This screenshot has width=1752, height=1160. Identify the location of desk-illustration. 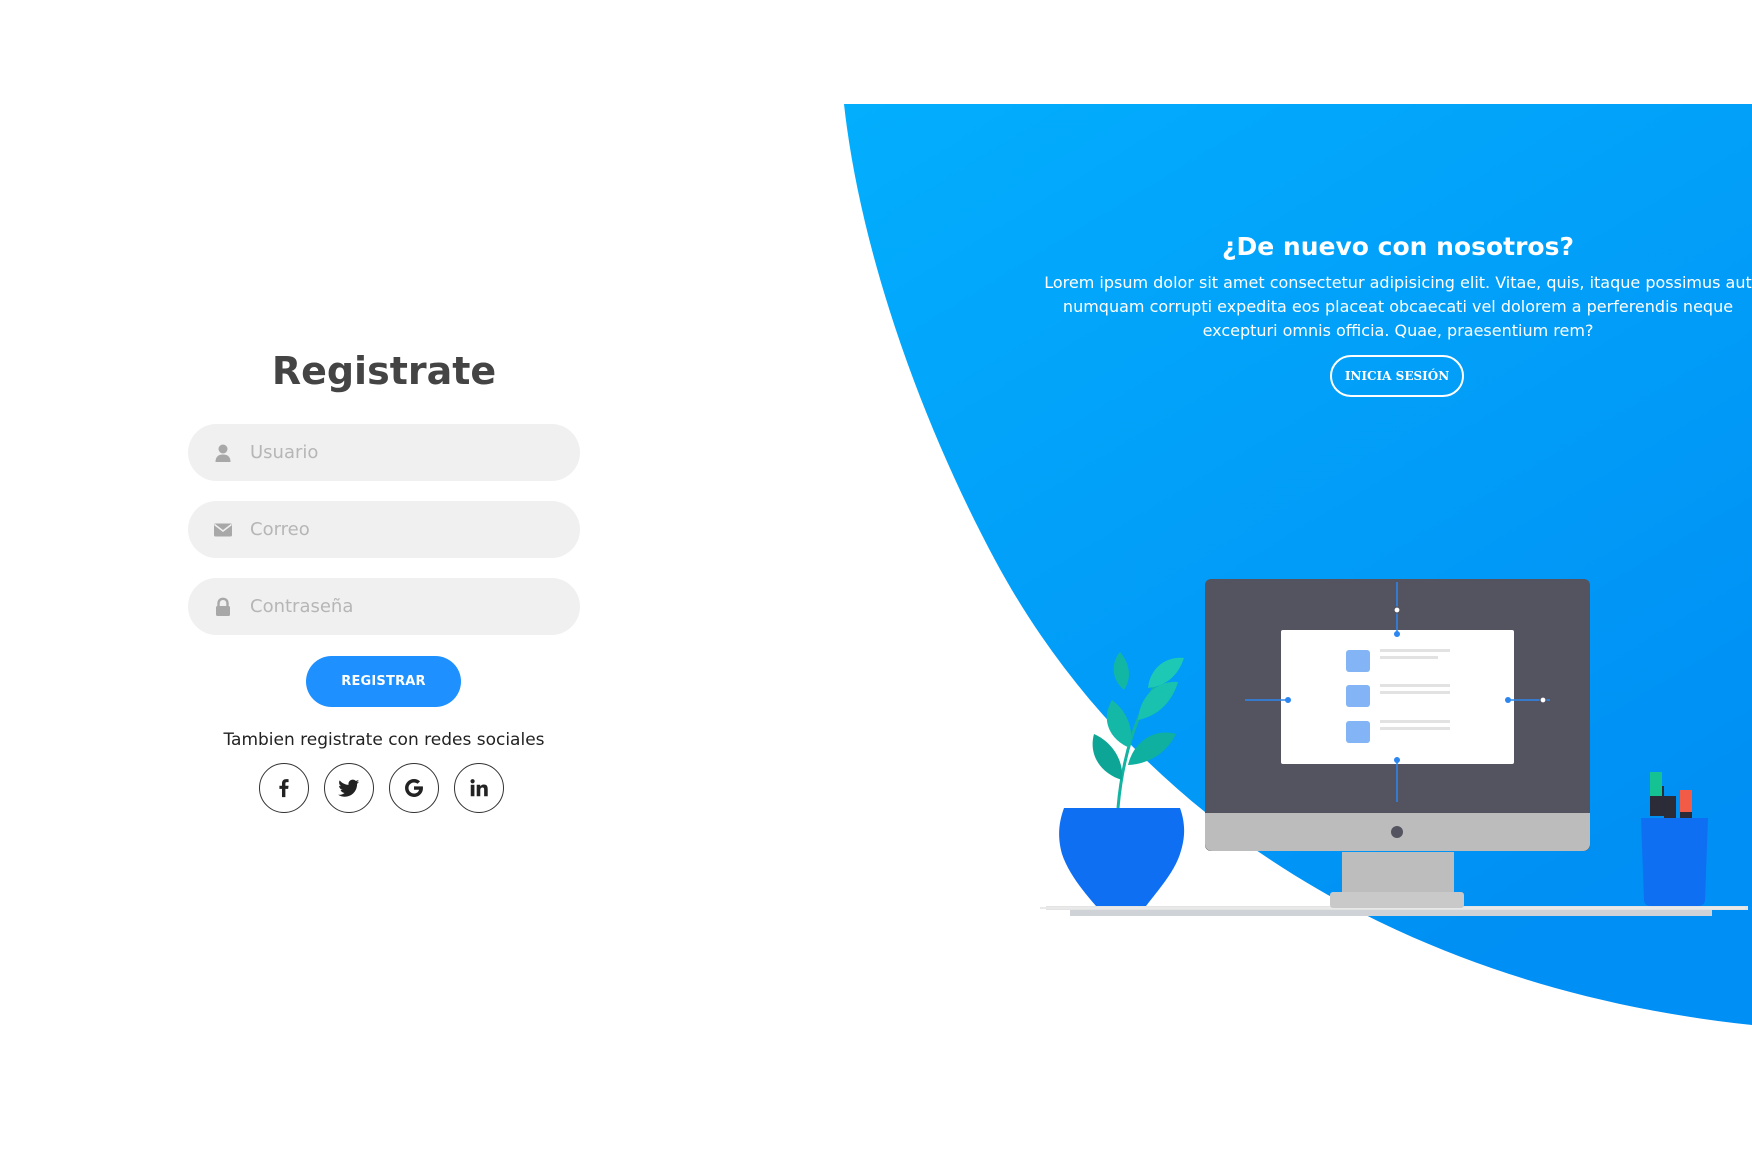
(1394, 747).